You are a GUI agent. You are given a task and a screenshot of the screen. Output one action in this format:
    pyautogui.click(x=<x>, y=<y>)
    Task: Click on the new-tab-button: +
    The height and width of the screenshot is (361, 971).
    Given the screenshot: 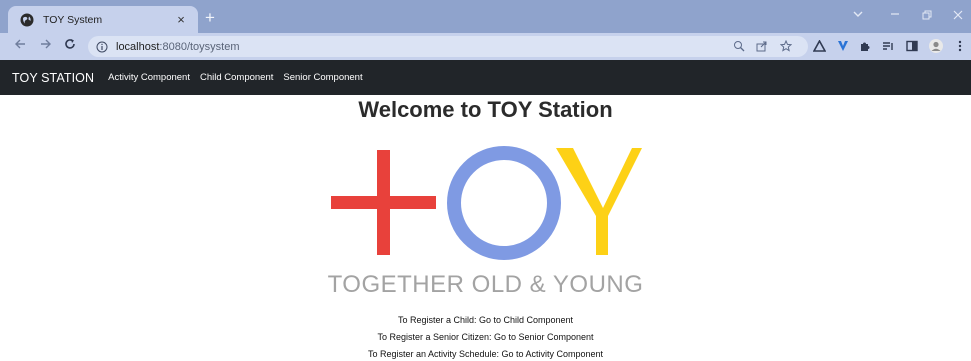 What is the action you would take?
    pyautogui.click(x=210, y=17)
    